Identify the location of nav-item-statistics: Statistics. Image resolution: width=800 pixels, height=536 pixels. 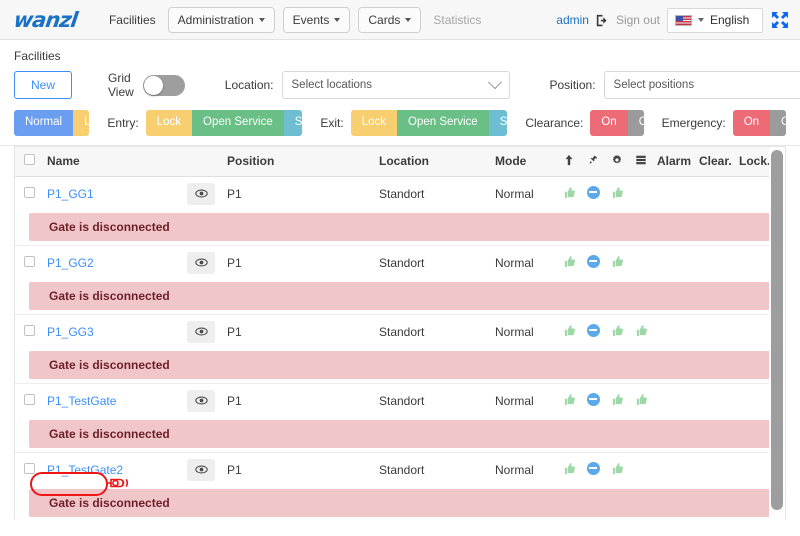
(457, 20).